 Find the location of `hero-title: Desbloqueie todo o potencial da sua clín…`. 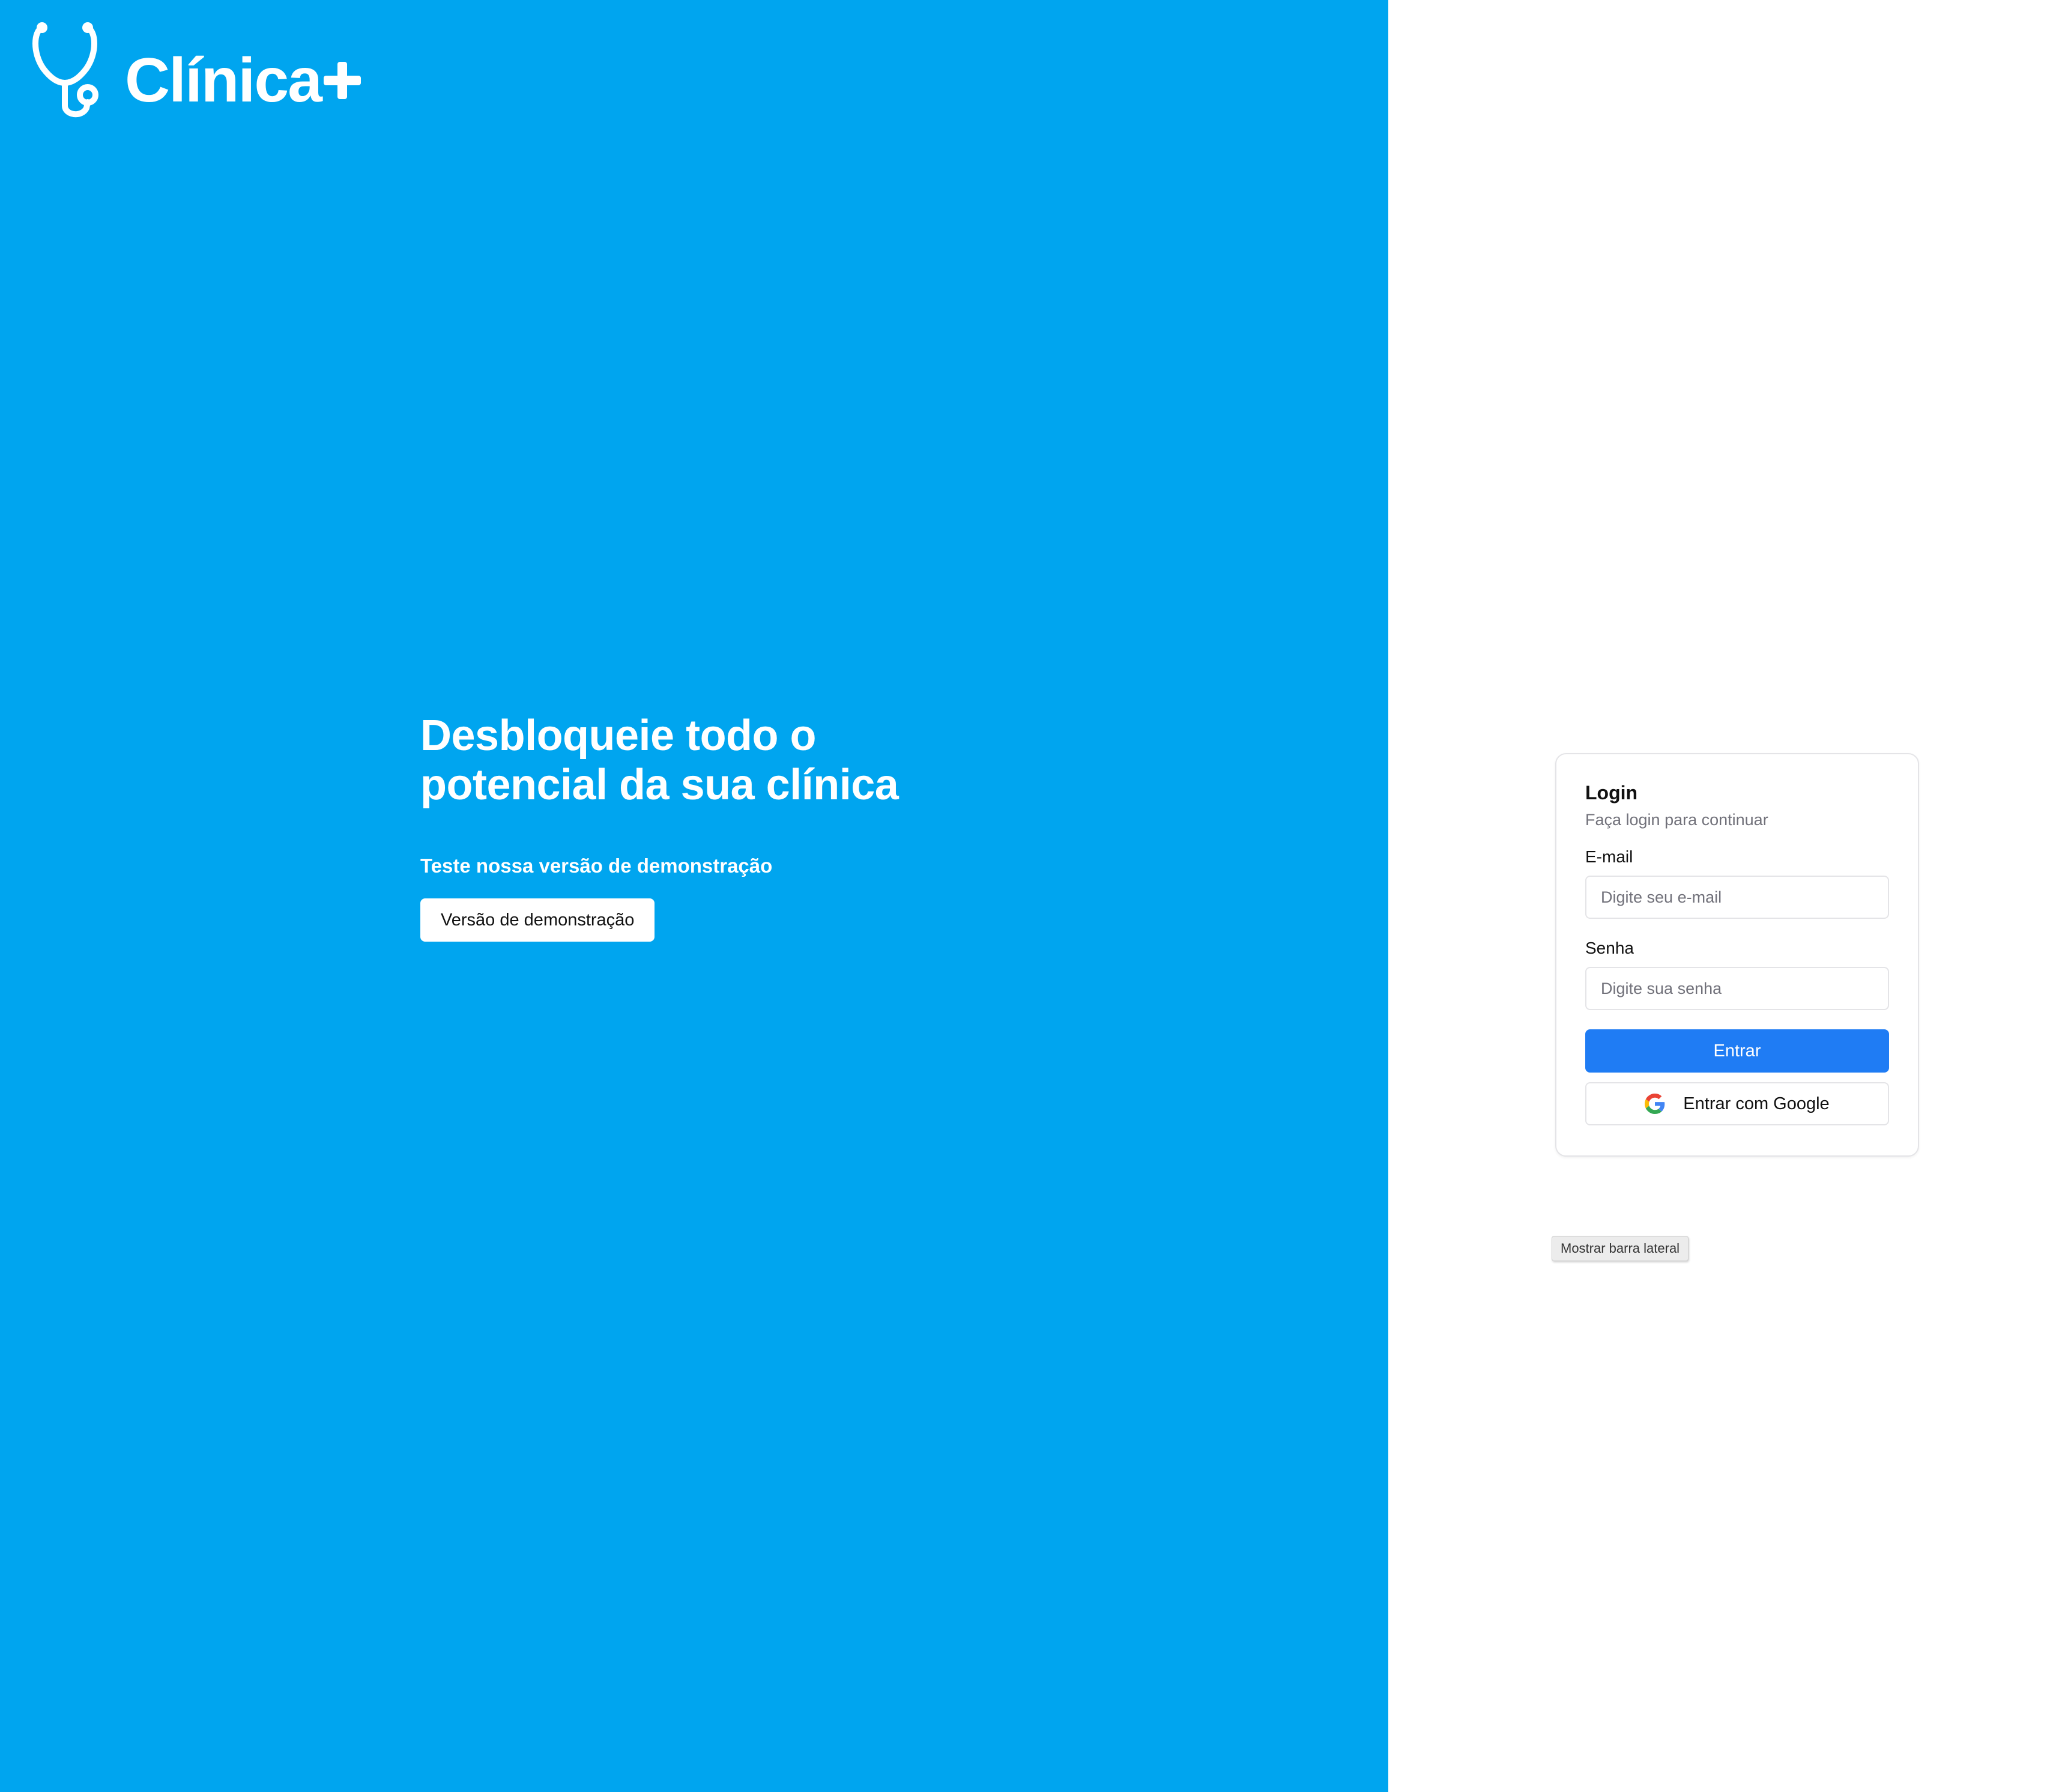

hero-title: Desbloqueie todo o potencial da sua clín… is located at coordinates (750, 760).